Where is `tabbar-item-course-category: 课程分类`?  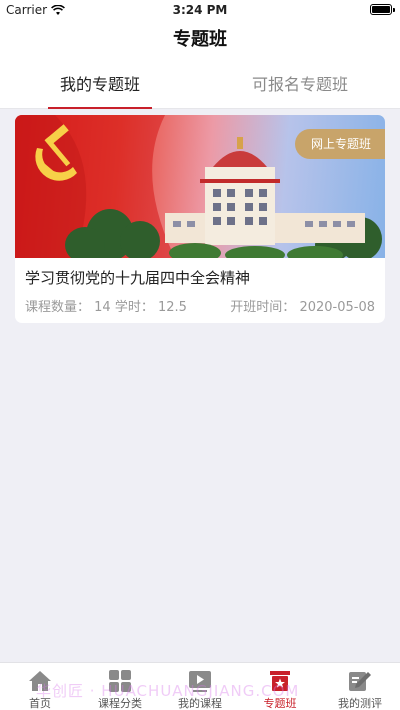 tabbar-item-course-category: 课程分类 is located at coordinates (120, 686).